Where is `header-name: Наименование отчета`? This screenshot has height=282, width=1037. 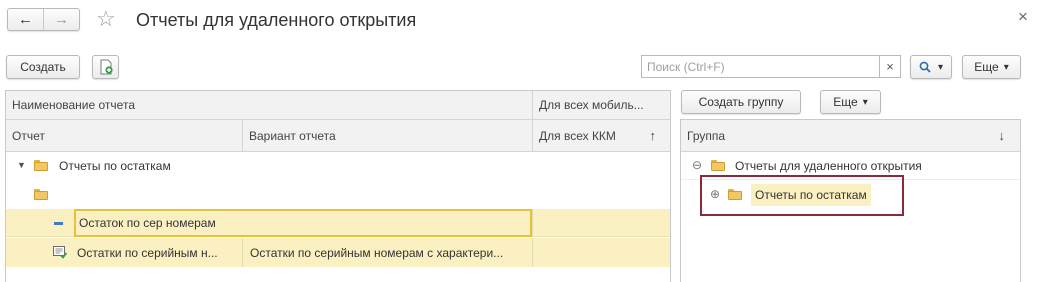
header-name: Наименование отчета is located at coordinates (269, 105).